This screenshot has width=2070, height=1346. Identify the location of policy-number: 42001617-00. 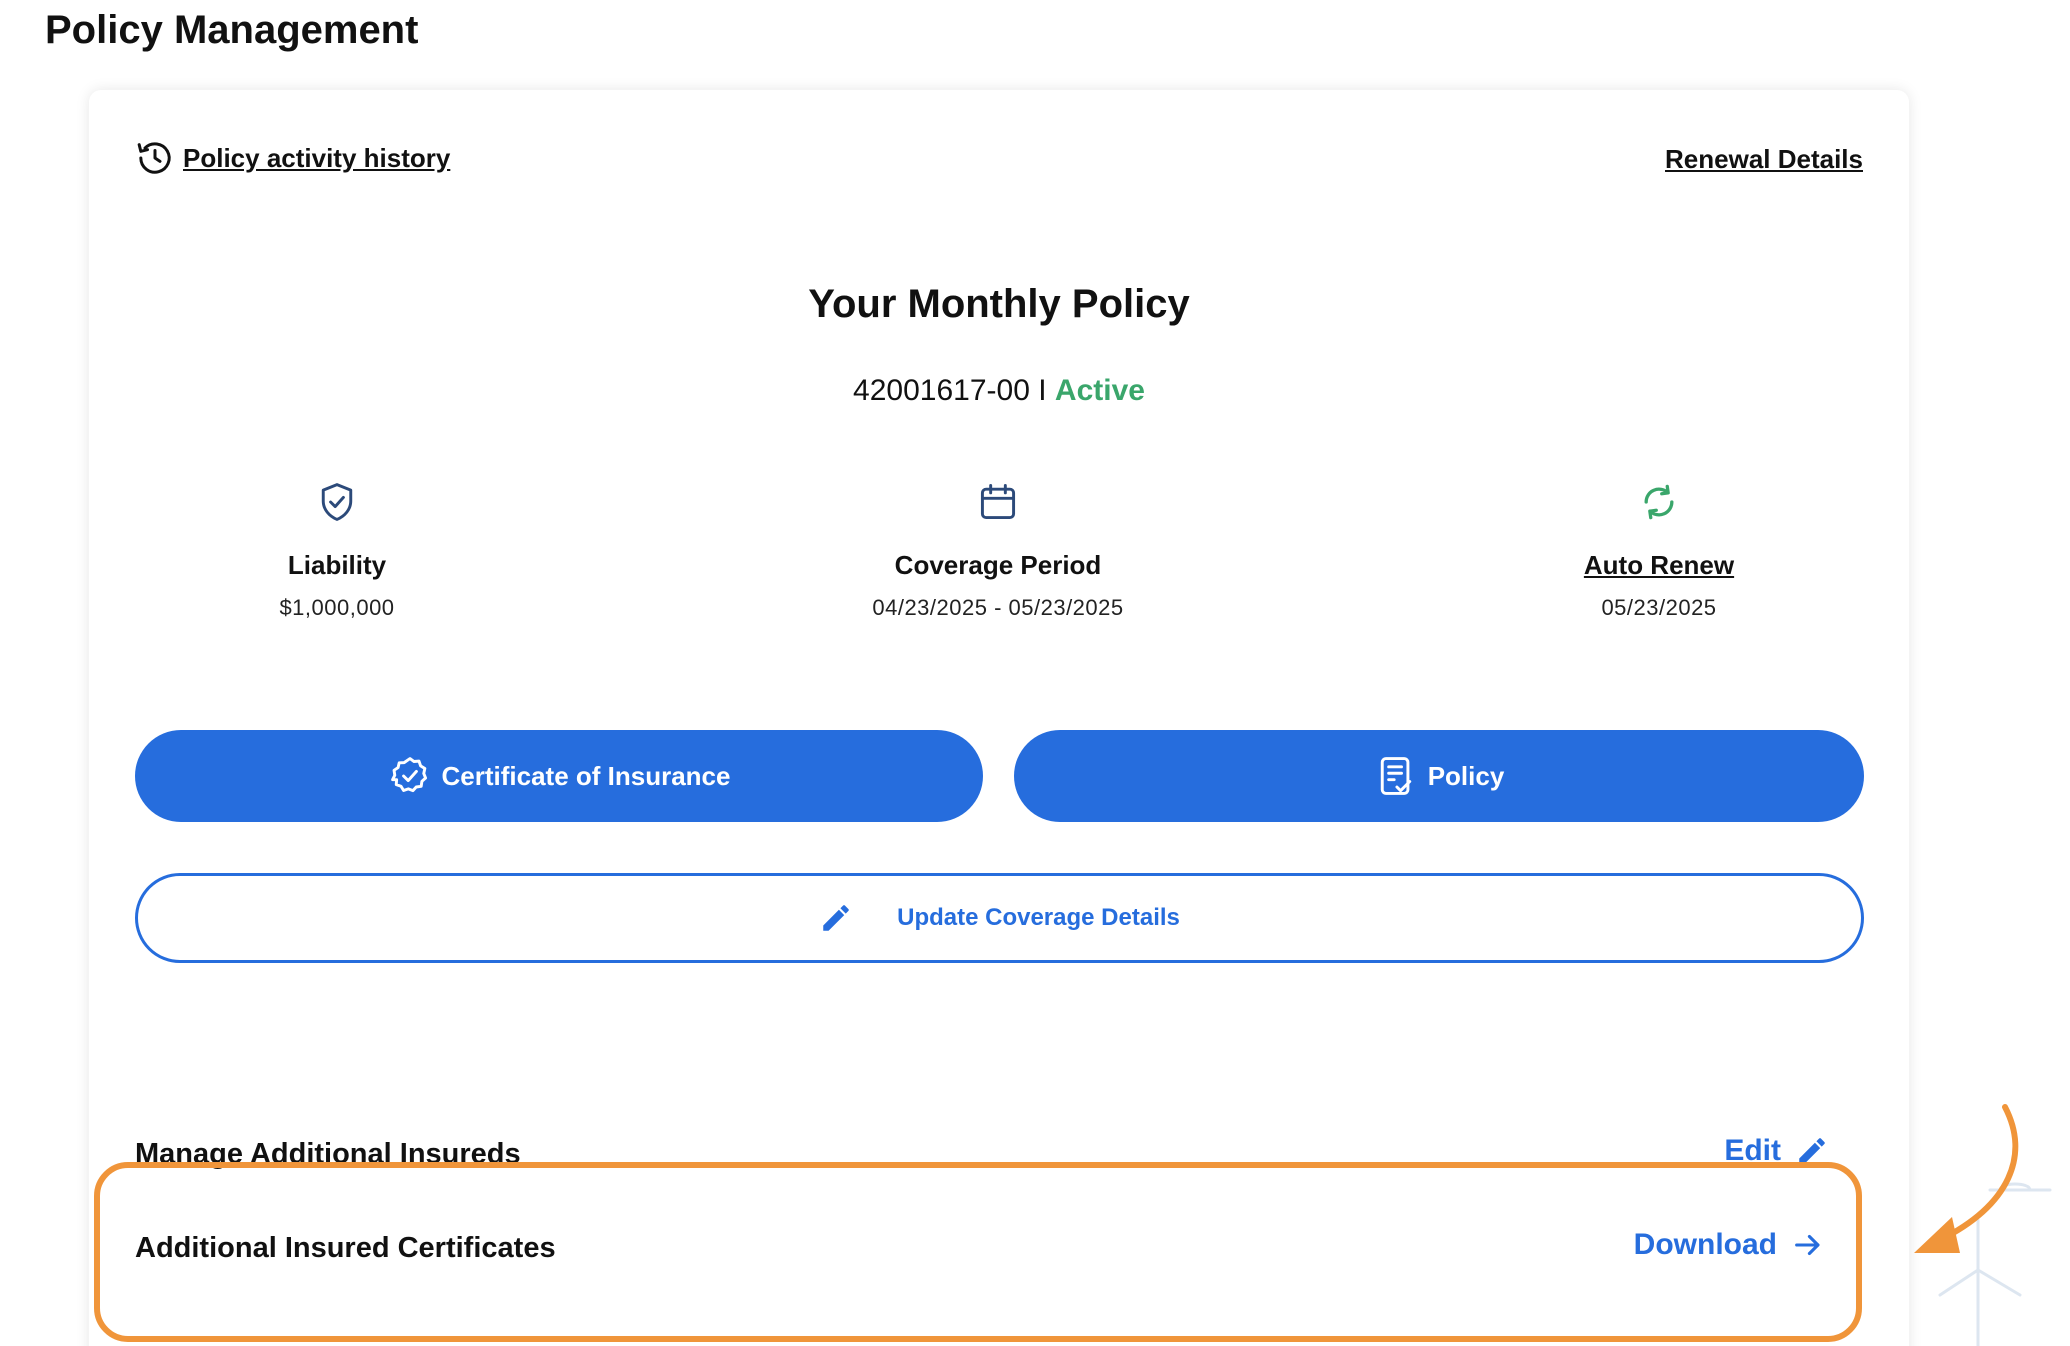
(941, 390).